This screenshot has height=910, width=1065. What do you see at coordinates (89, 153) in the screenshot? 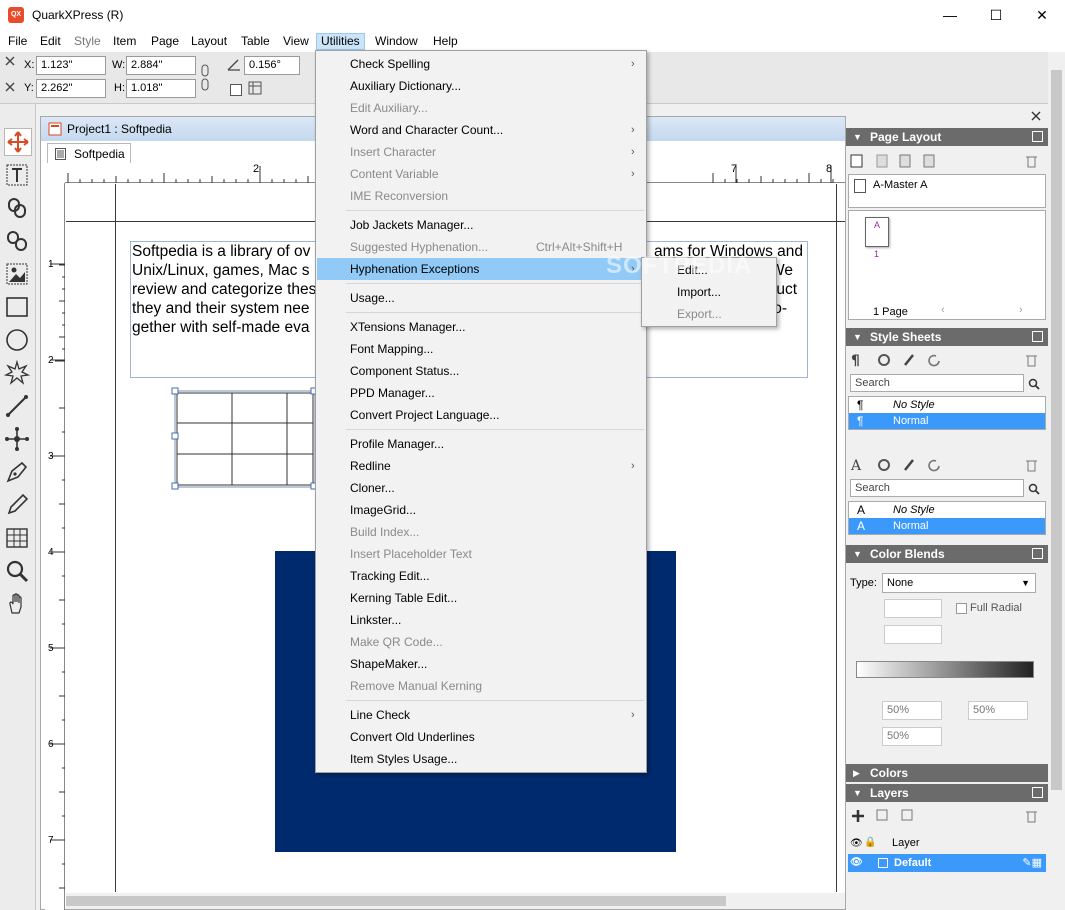
I see `layout-tab-softpedia: Softpedia` at bounding box center [89, 153].